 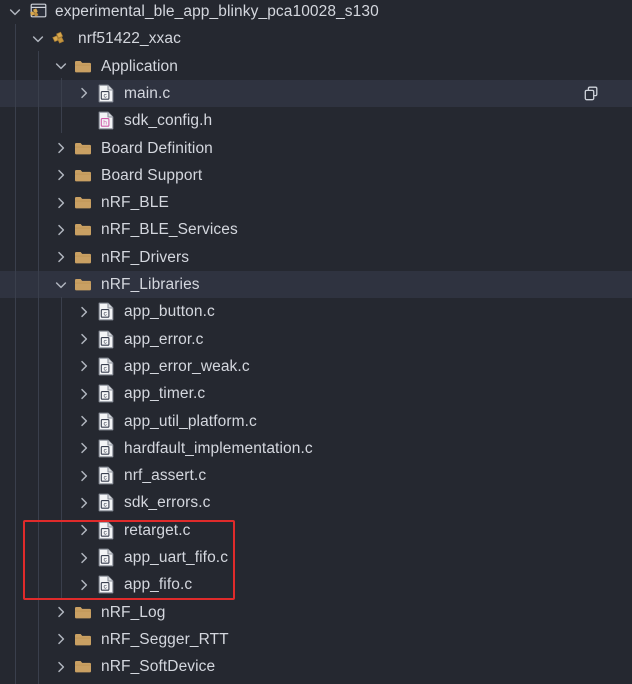 I want to click on copy-icon, so click(x=591, y=93).